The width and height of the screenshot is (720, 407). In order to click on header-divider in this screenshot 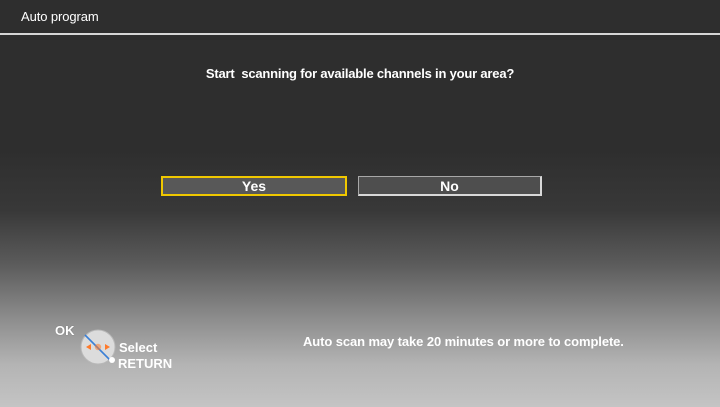, I will do `click(360, 34)`.